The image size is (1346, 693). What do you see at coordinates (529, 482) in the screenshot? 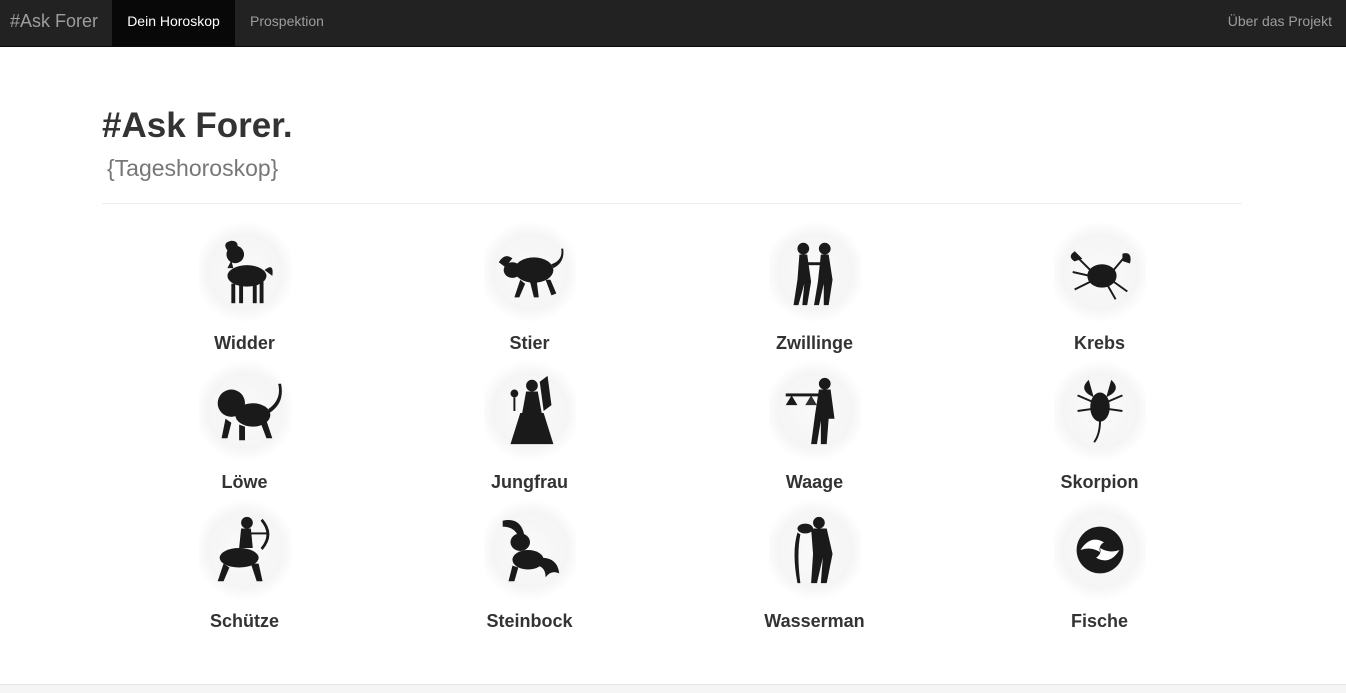
I see `sign-label: Jungfrau` at bounding box center [529, 482].